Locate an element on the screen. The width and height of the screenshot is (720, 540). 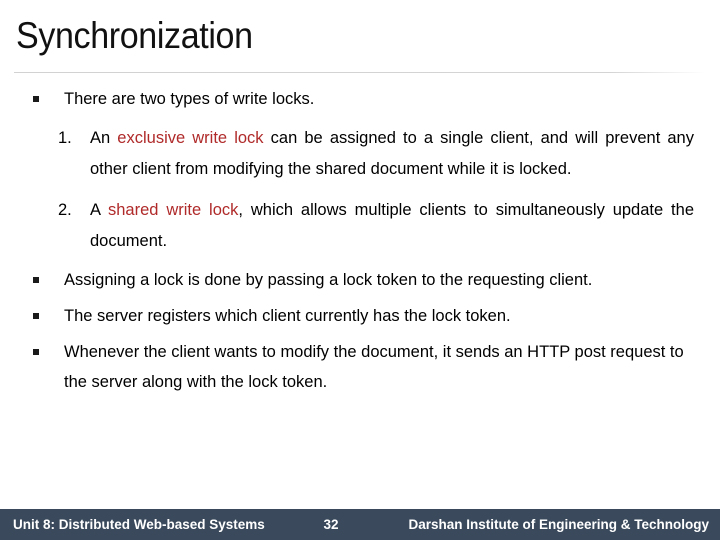
numbered-item-2-highlight: shared write lock is located at coordinates (173, 210).